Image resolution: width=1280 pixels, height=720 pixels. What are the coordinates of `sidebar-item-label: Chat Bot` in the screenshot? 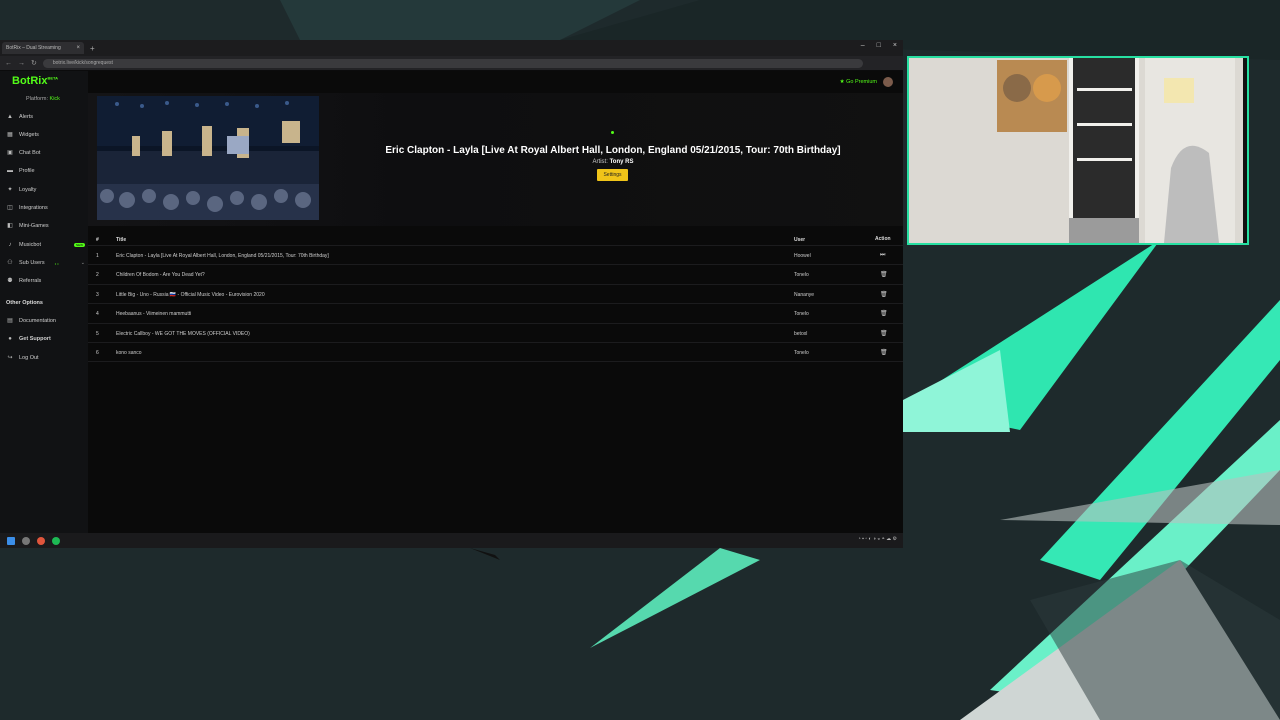 It's located at (30, 153).